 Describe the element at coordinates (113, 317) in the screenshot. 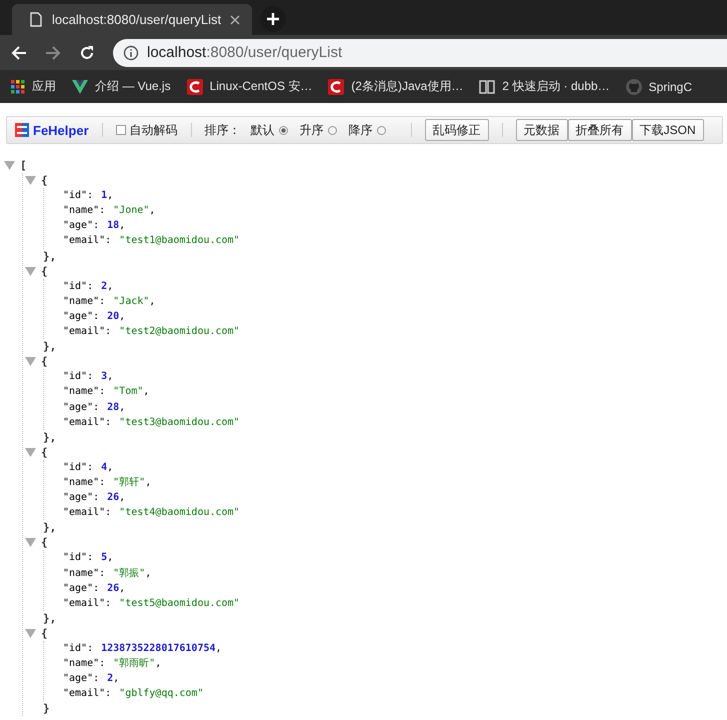

I see `json-value: 20` at that location.